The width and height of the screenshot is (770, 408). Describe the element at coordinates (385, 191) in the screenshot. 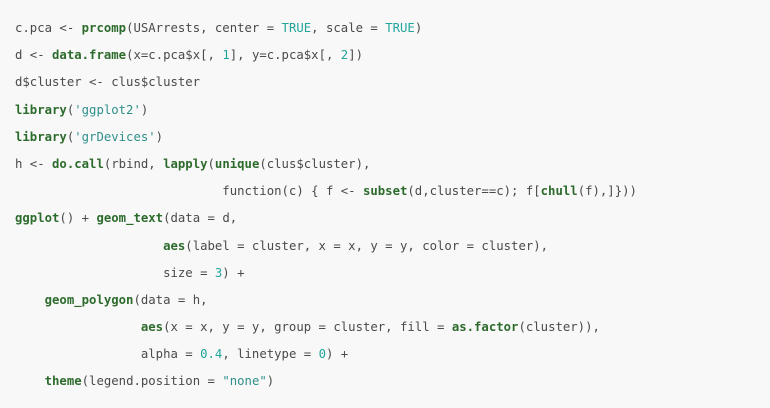

I see `code-function-token: subset` at that location.